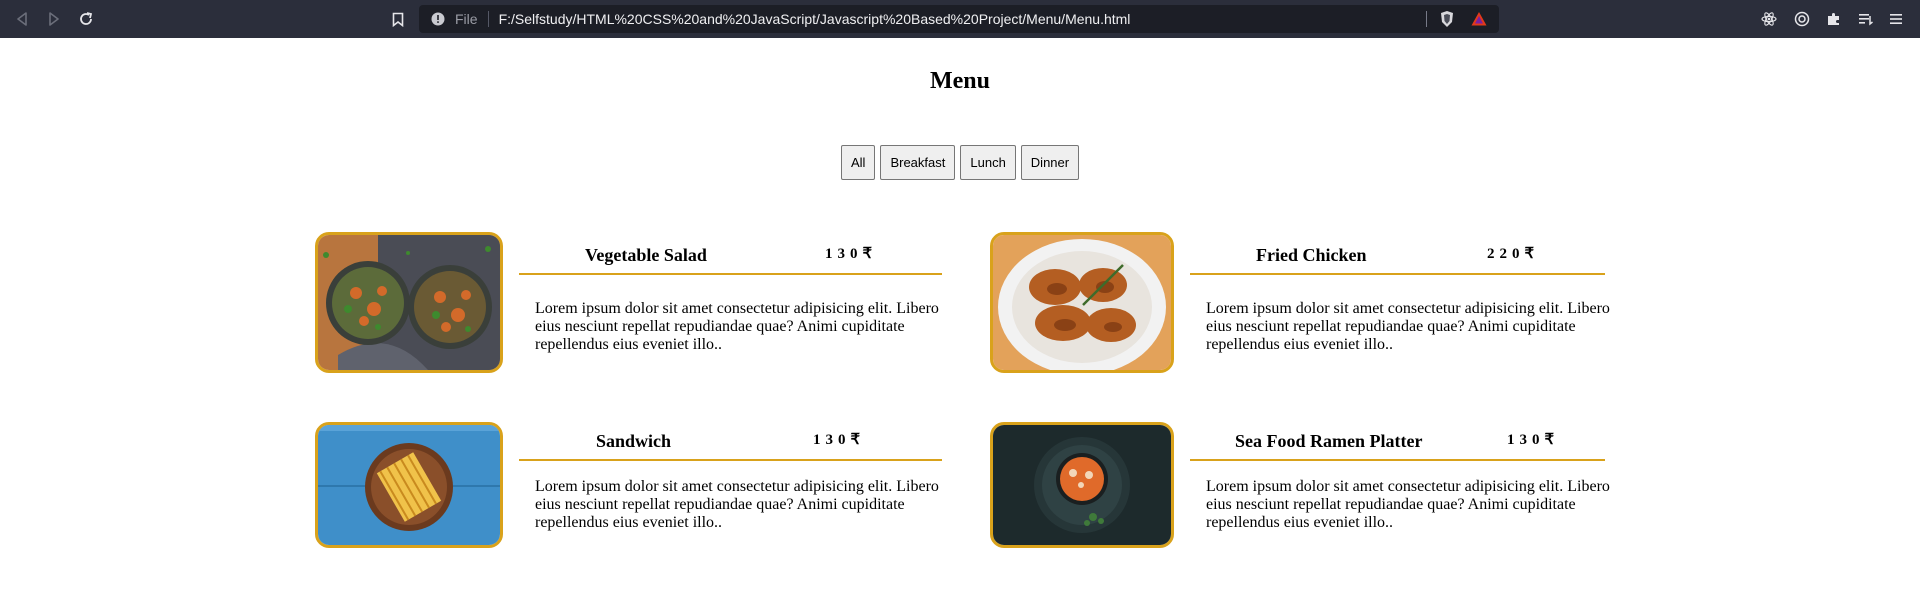 This screenshot has height=611, width=1920. Describe the element at coordinates (438, 19) in the screenshot. I see `info-icon` at that location.